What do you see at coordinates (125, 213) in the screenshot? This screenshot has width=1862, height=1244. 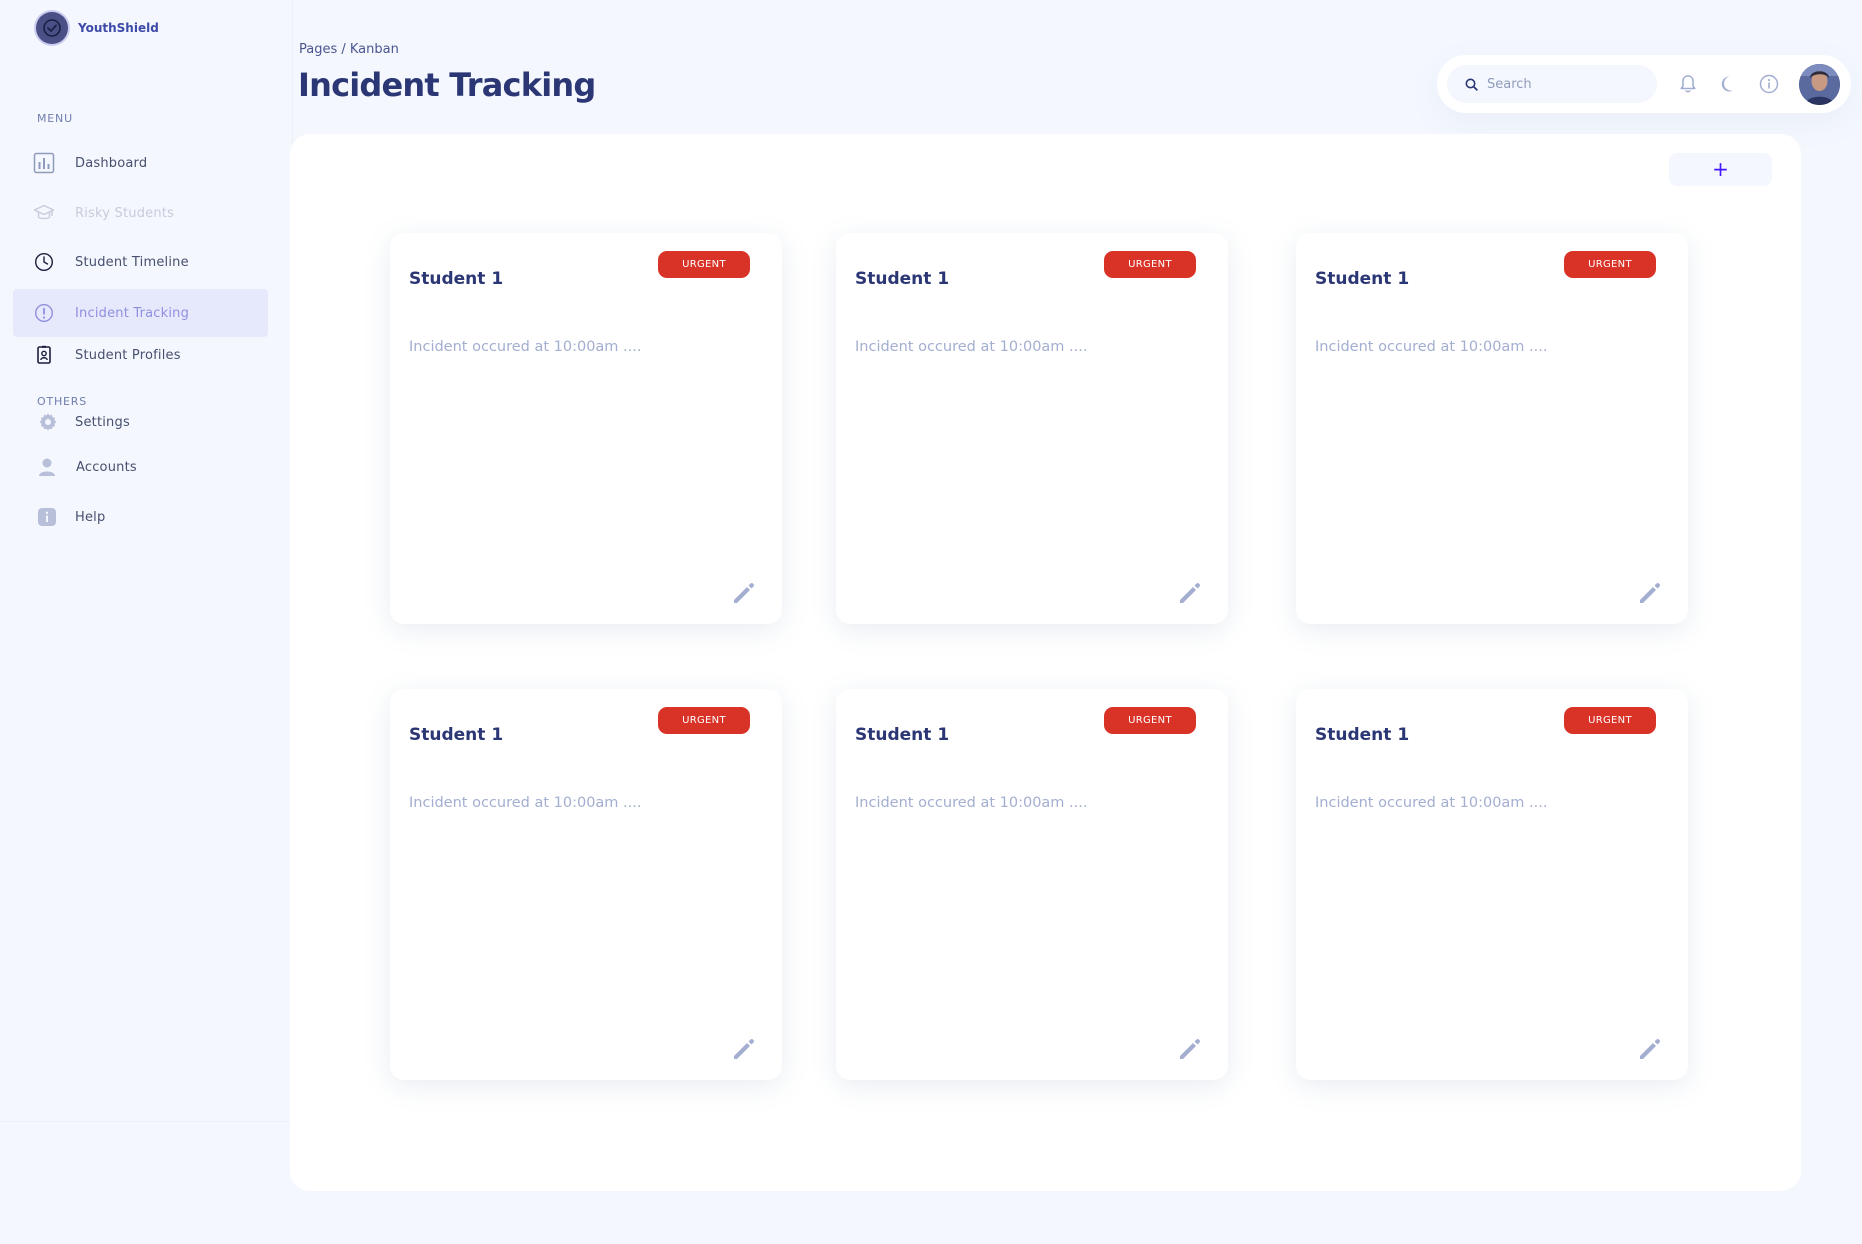 I see `sidebar-item-label: Risky Students` at bounding box center [125, 213].